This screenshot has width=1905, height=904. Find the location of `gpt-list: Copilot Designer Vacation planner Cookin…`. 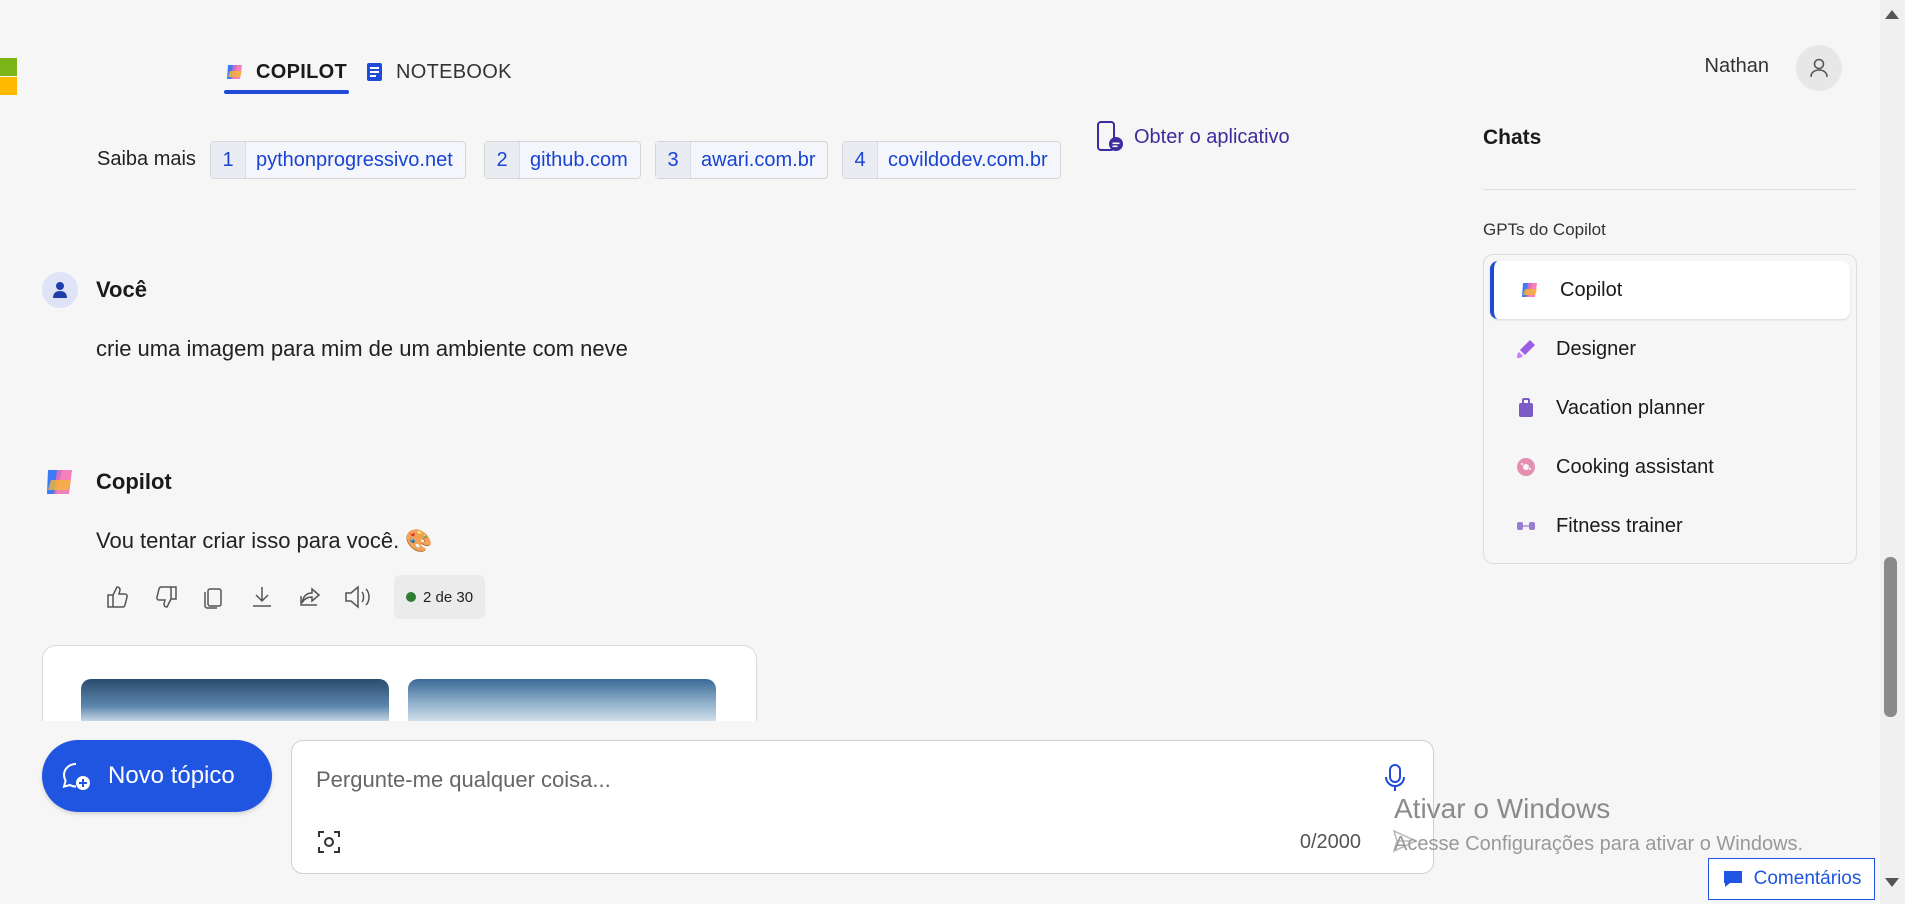

gpt-list: Copilot Designer Vacation planner Cookin… is located at coordinates (1670, 409).